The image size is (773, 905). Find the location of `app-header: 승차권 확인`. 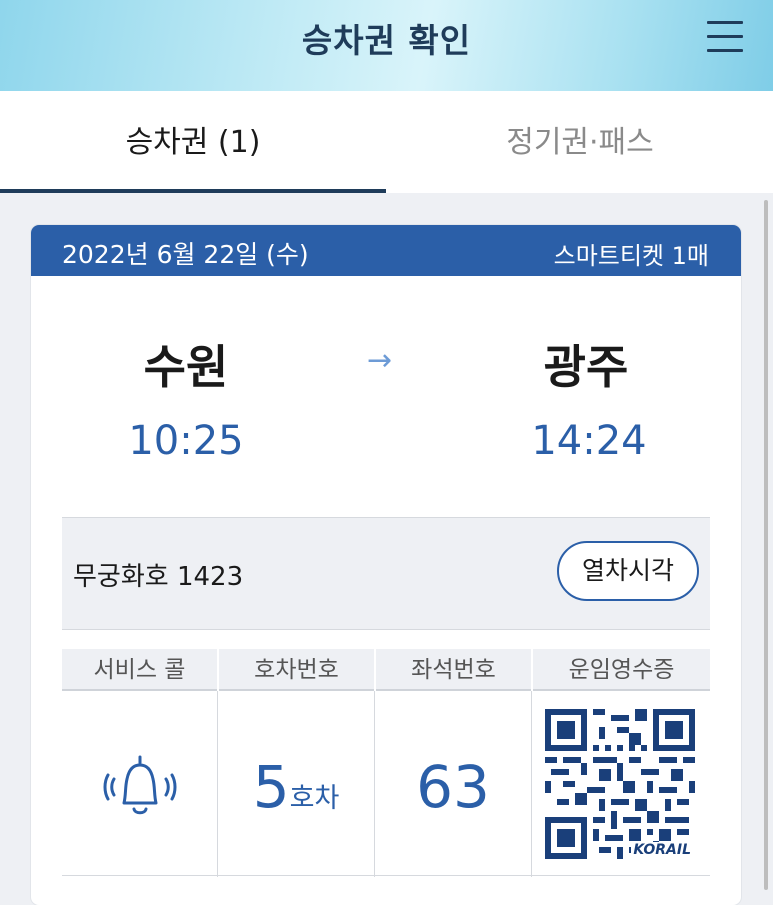

app-header: 승차권 확인 is located at coordinates (386, 45).